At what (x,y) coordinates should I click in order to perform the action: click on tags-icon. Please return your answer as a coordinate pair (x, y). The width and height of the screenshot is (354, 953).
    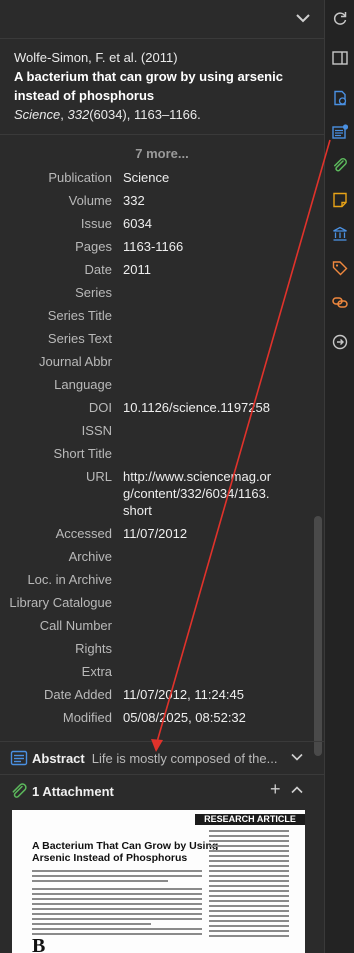
    Looking at the image, I should click on (340, 268).